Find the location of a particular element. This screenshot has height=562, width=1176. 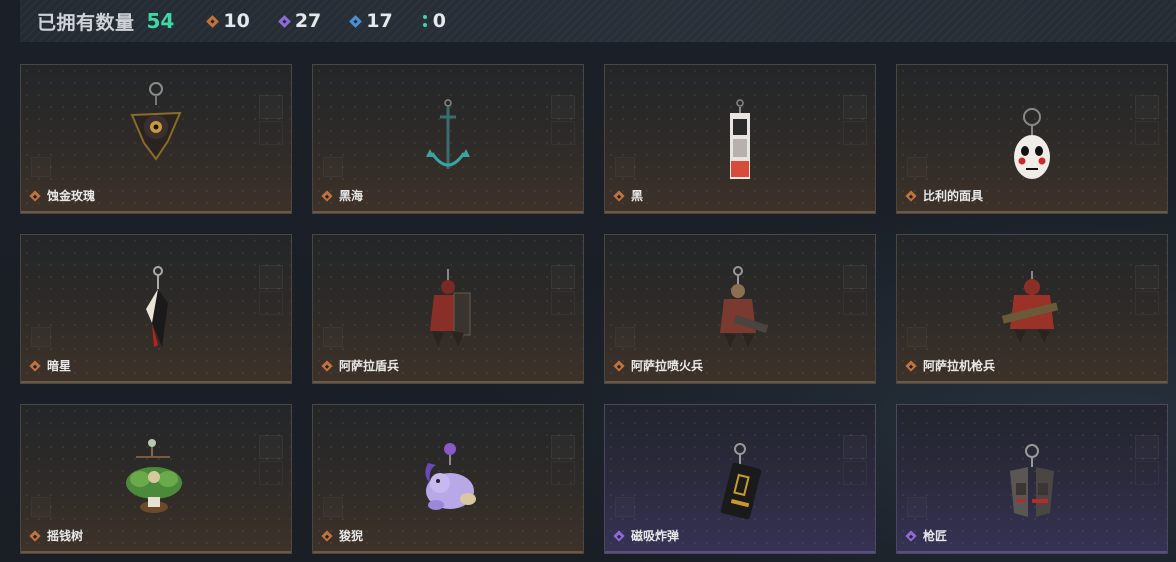

owned-total-count: 54 is located at coordinates (160, 21).